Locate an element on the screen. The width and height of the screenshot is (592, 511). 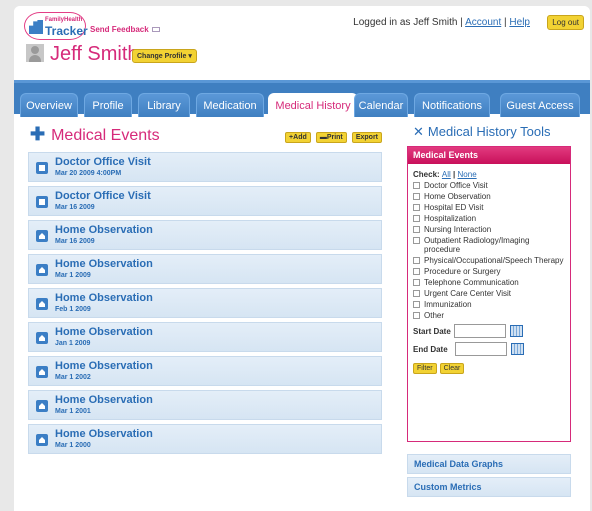
print-label: Print is located at coordinates (334, 137).